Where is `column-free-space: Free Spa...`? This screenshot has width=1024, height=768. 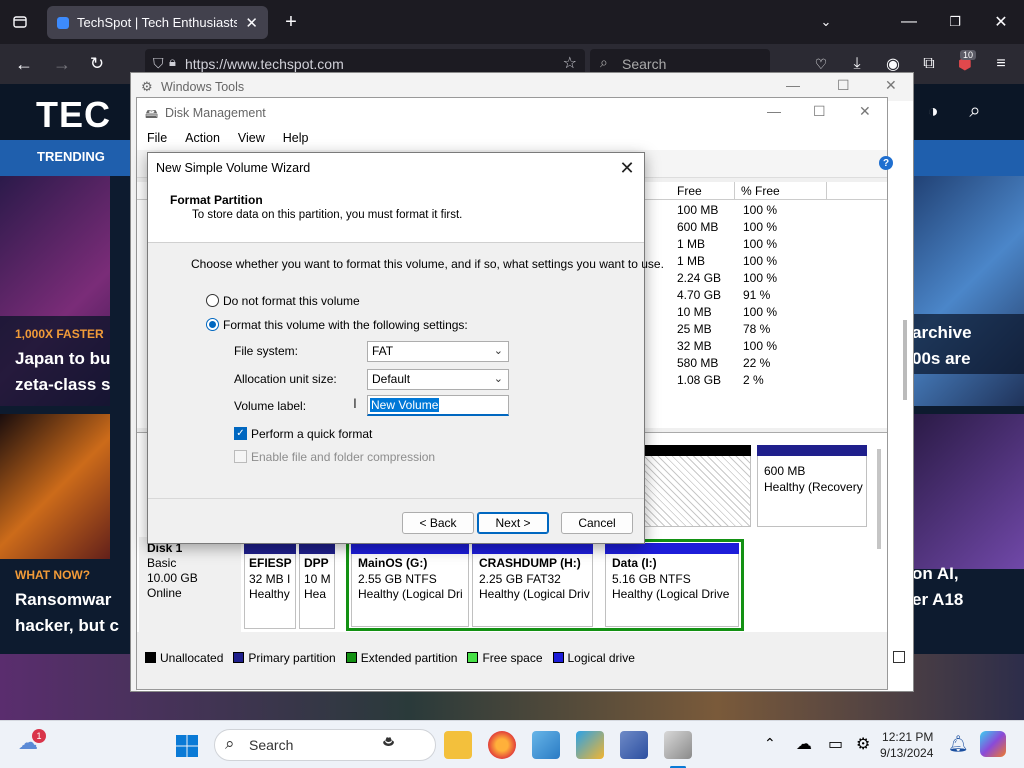
column-free-space: Free Spa... is located at coordinates (703, 199).